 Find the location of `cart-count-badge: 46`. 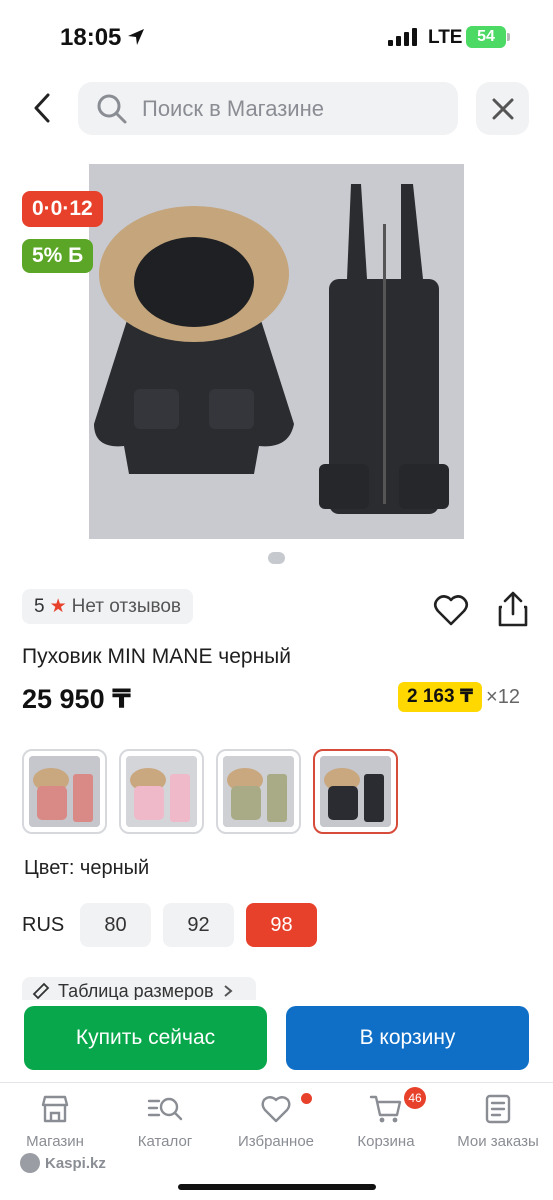

cart-count-badge: 46 is located at coordinates (415, 1098).